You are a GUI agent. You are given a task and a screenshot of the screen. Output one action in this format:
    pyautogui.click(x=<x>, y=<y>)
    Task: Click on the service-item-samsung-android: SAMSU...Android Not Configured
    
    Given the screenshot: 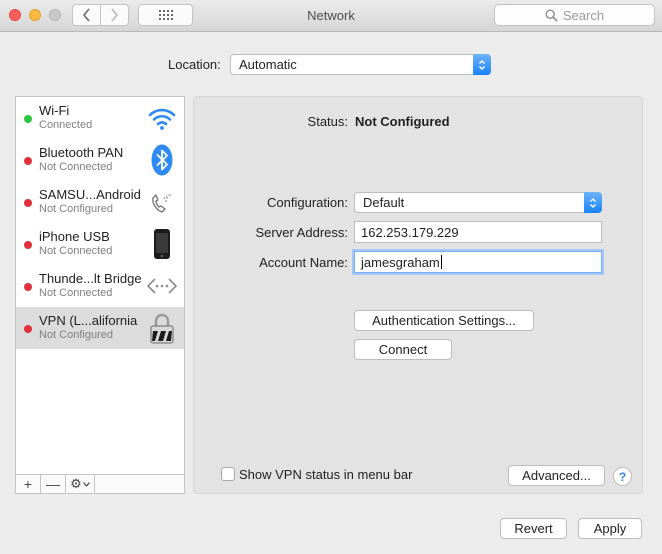 What is the action you would take?
    pyautogui.click(x=100, y=202)
    